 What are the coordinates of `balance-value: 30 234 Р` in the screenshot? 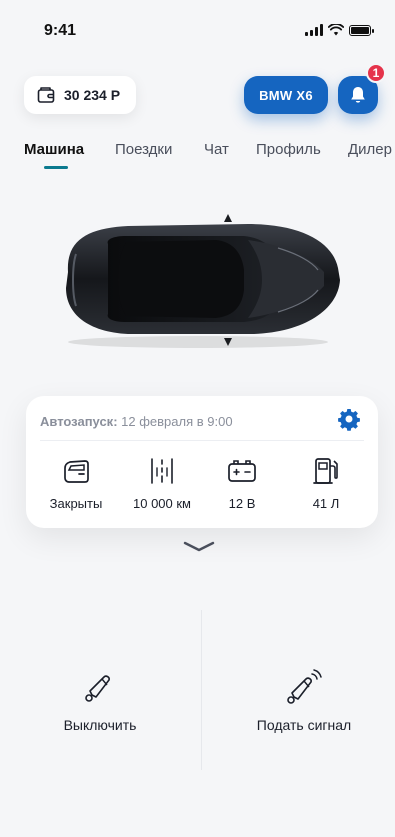 It's located at (92, 95).